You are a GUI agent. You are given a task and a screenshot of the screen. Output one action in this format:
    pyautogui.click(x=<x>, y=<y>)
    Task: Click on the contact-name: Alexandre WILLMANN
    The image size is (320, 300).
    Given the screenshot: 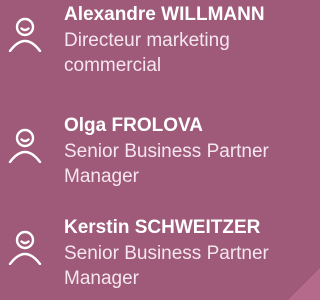 What is the action you would take?
    pyautogui.click(x=164, y=14)
    